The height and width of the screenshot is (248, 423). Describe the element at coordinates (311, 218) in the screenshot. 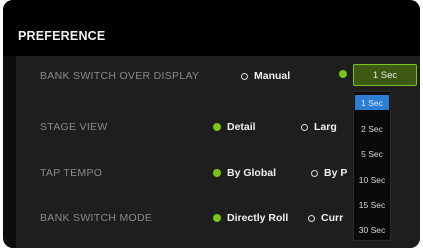

I see `current-radio` at that location.